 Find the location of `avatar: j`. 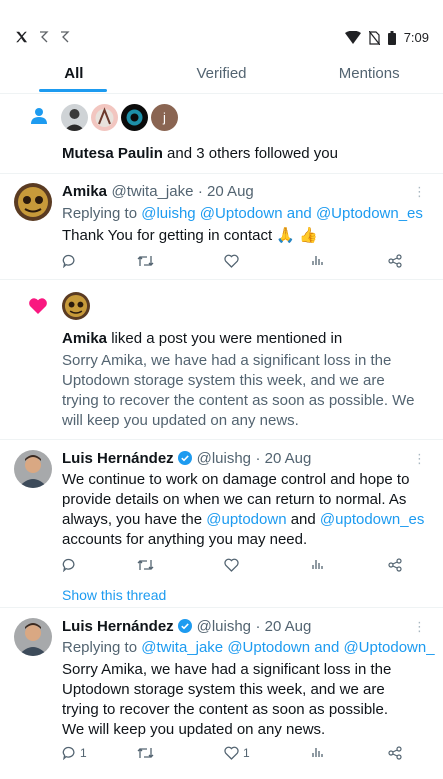

avatar: j is located at coordinates (164, 117).